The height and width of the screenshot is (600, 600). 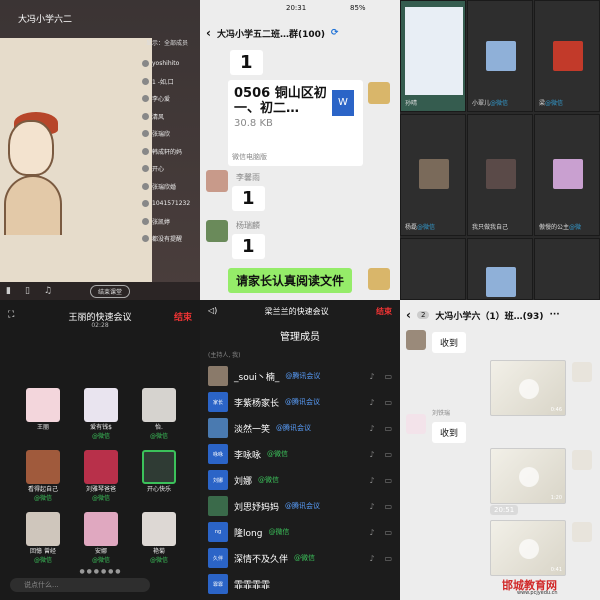 I want to click on member-item: 韩成轩的妈, so click(x=171, y=152).